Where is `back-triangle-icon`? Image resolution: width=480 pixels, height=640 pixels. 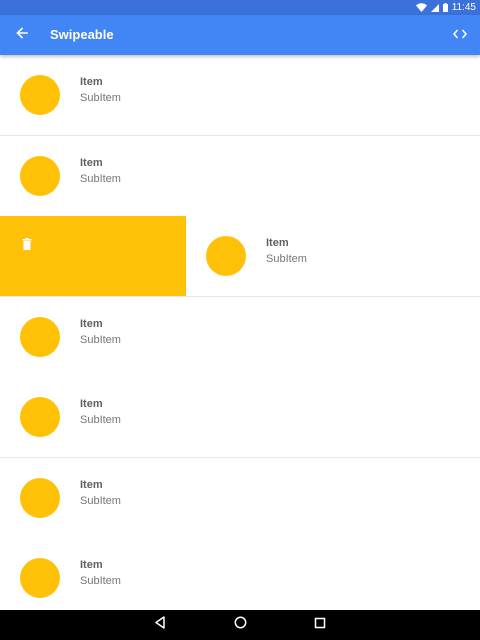
back-triangle-icon is located at coordinates (160, 625).